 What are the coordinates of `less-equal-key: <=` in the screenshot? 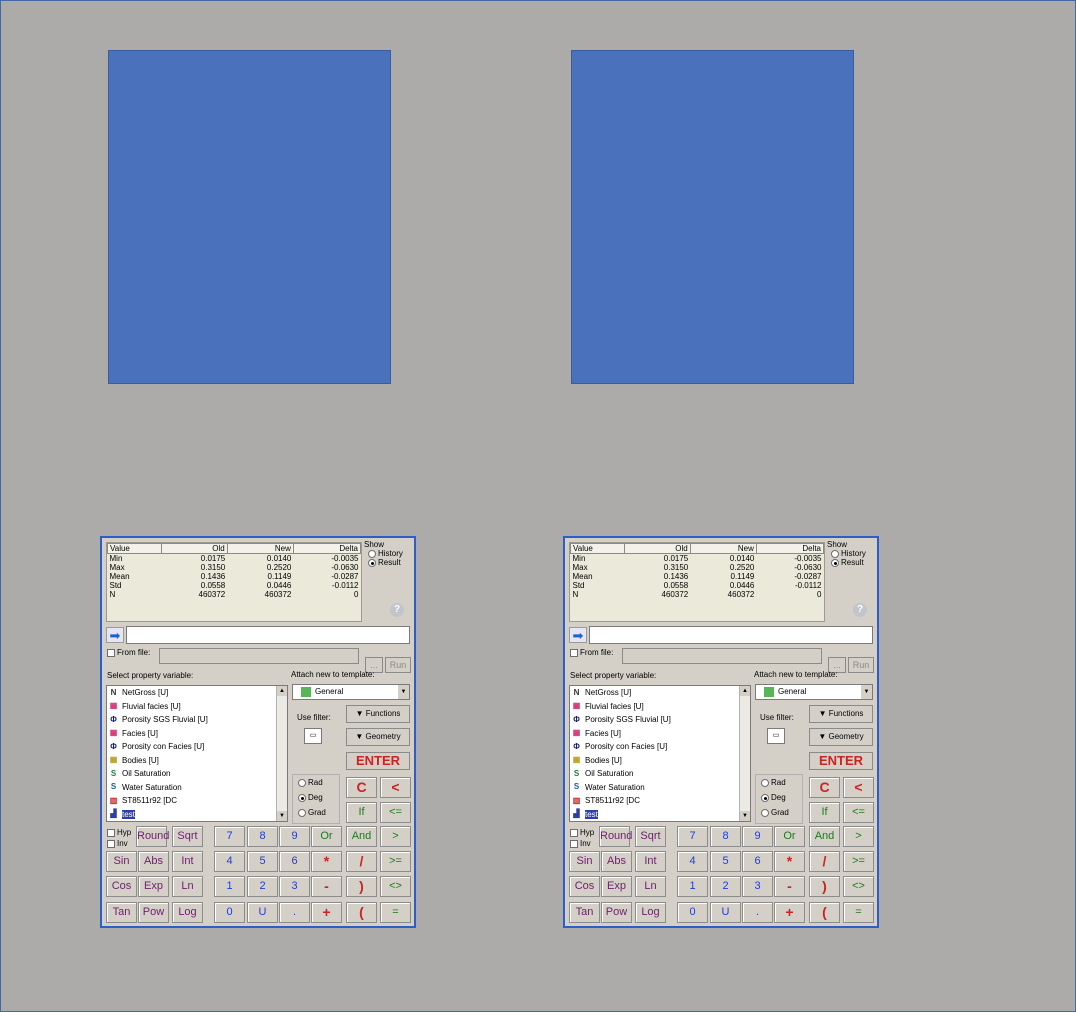 It's located at (395, 812).